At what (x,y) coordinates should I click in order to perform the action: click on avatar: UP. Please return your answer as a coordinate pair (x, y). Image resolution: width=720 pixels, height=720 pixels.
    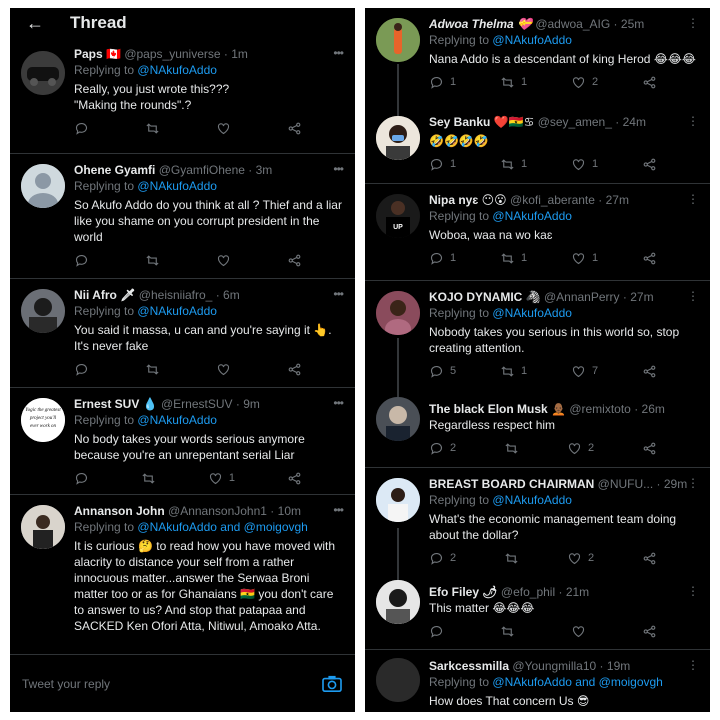
    Looking at the image, I should click on (398, 216).